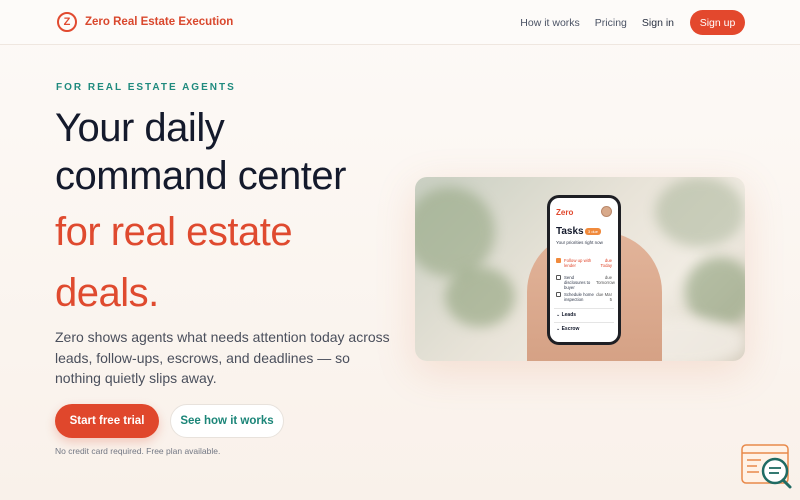 This screenshot has width=800, height=500. I want to click on task-text: Follow up with lender, so click(578, 263).